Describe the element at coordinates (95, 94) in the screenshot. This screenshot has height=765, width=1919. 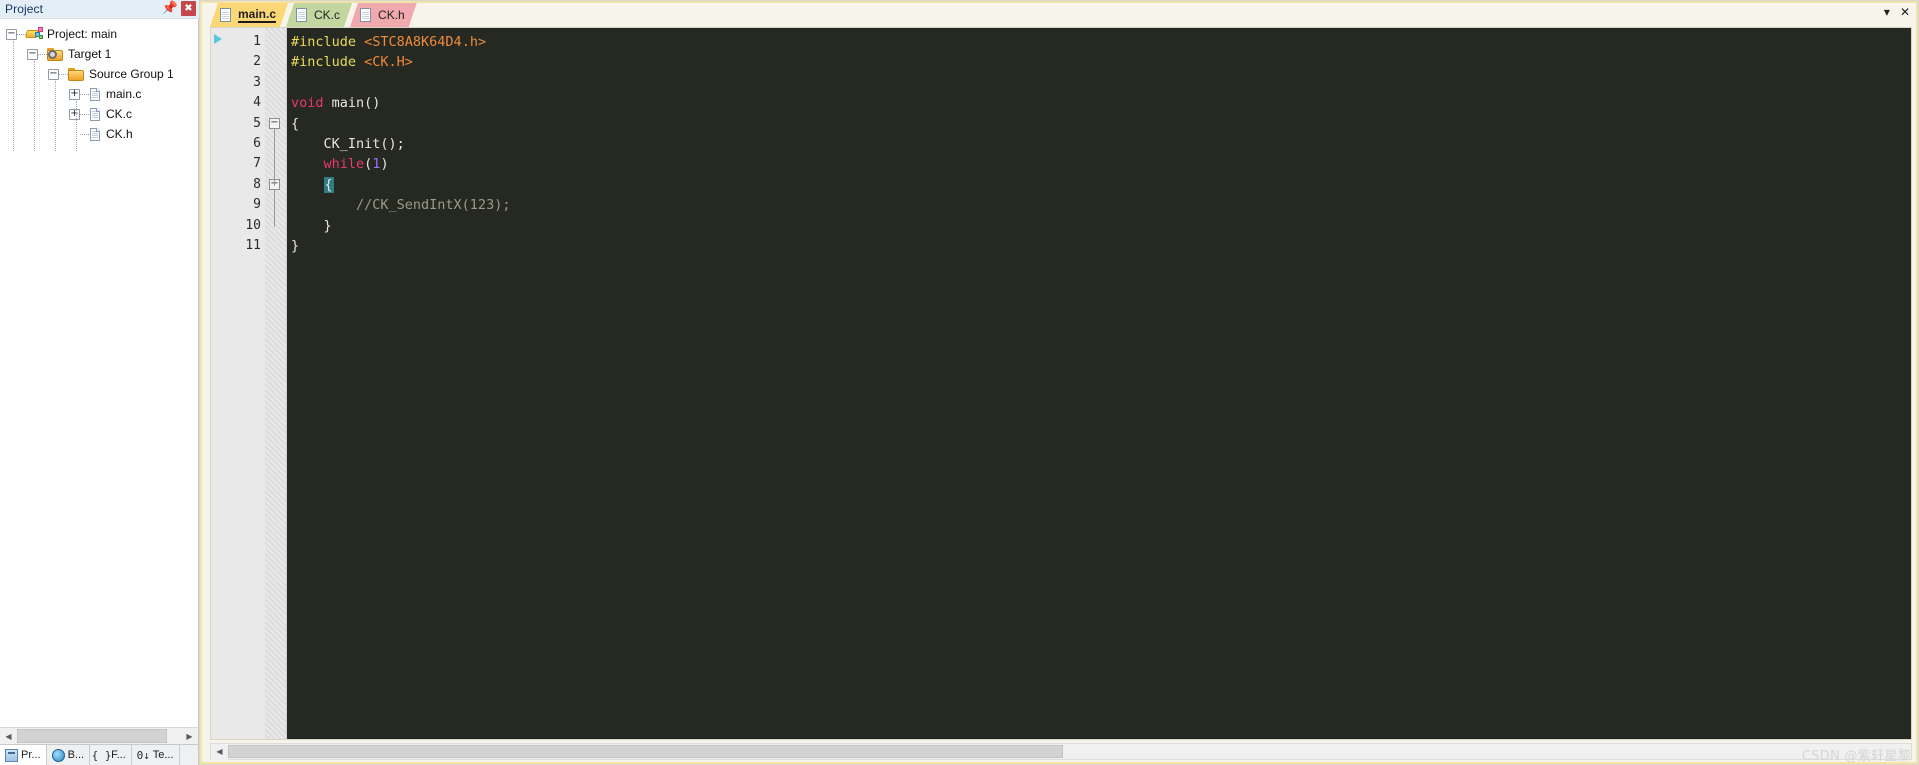
I see `c-file-icon` at that location.